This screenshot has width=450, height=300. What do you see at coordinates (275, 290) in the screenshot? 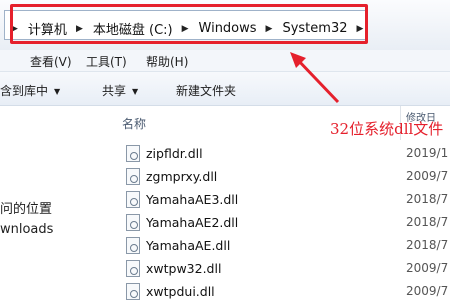
I see `file-row: xwtpdui.dll 2009/7` at bounding box center [275, 290].